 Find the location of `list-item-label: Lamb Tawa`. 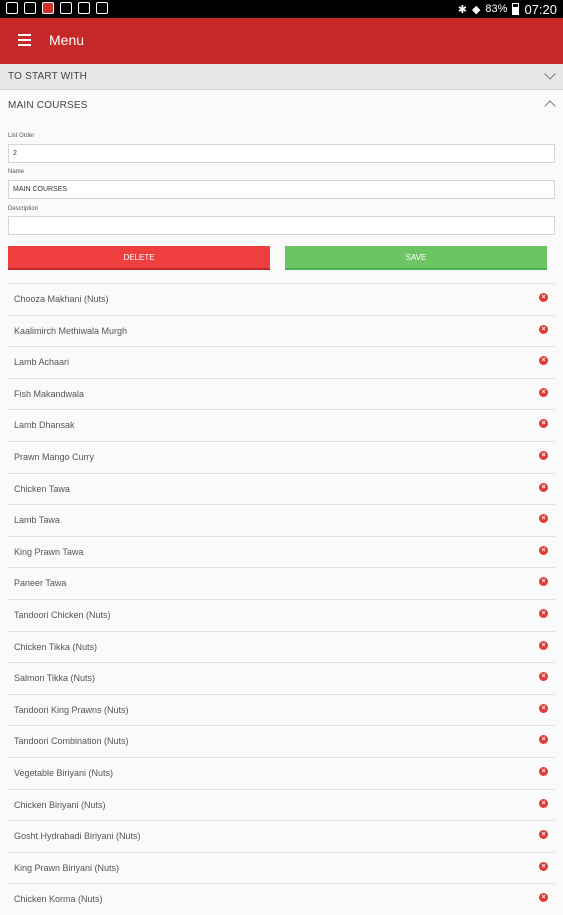

list-item-label: Lamb Tawa is located at coordinates (37, 520).